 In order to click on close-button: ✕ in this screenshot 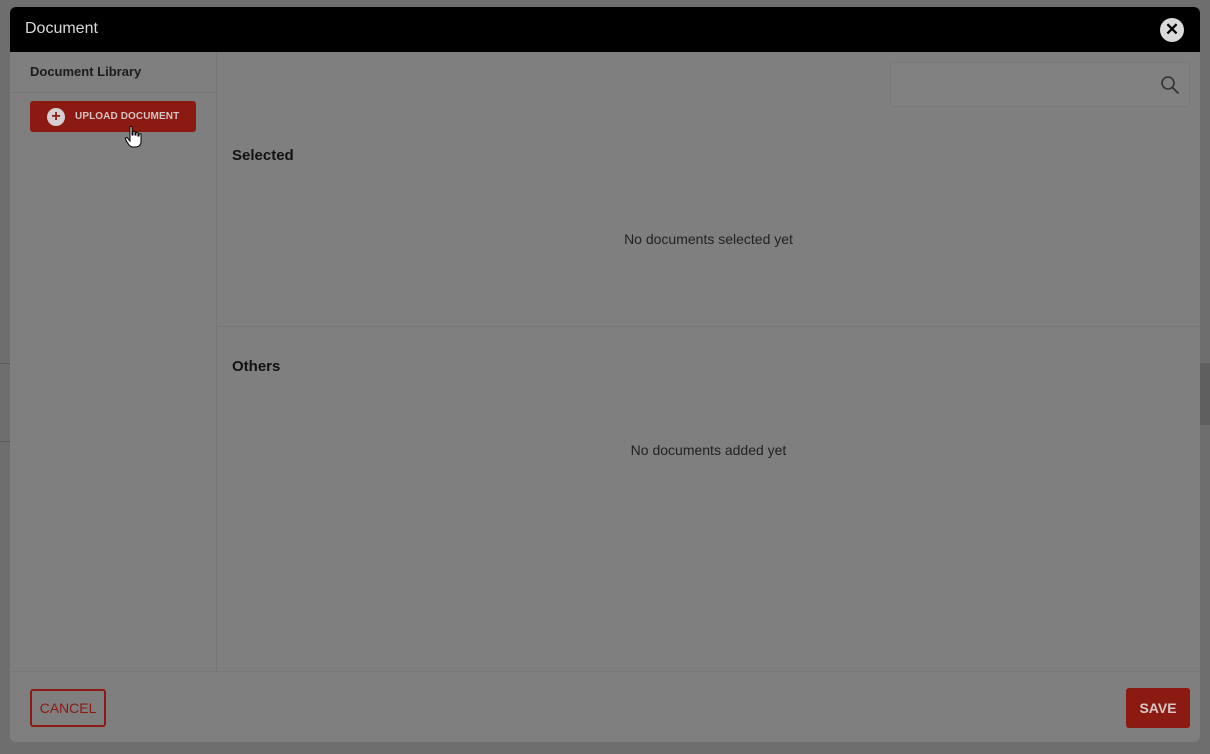, I will do `click(1172, 30)`.